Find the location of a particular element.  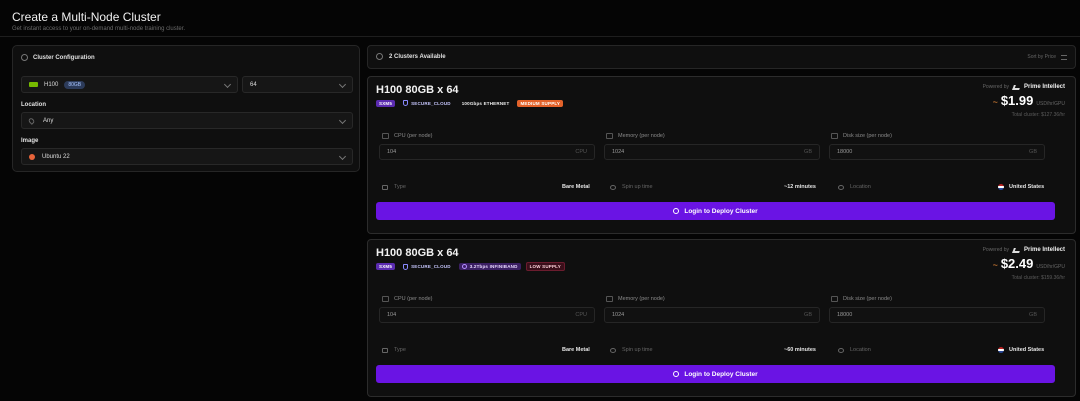

cpu-unit: CPU is located at coordinates (581, 152).